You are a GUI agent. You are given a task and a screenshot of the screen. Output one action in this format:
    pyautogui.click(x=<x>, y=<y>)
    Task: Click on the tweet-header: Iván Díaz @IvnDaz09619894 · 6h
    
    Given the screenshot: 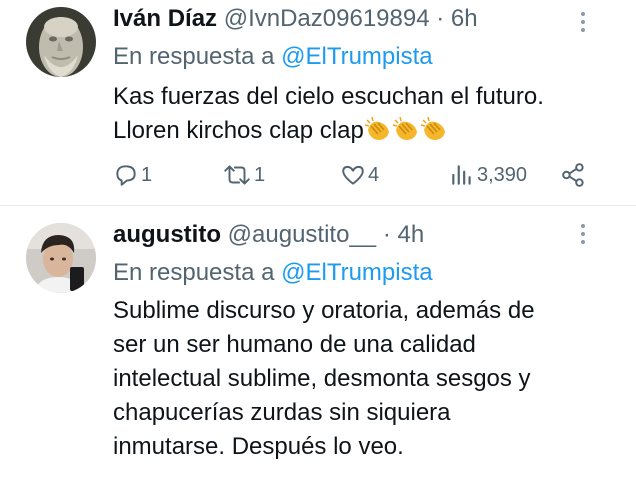 What is the action you would take?
    pyautogui.click(x=295, y=19)
    